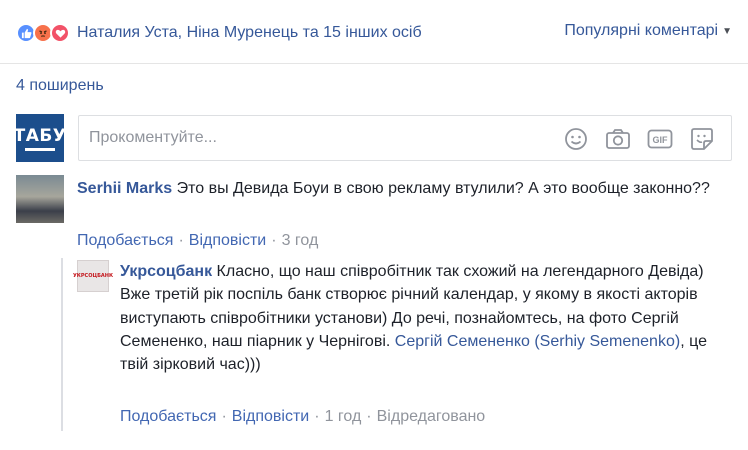 This screenshot has height=450, width=748. What do you see at coordinates (343, 416) in the screenshot?
I see `reply-timestamp: 1 год` at bounding box center [343, 416].